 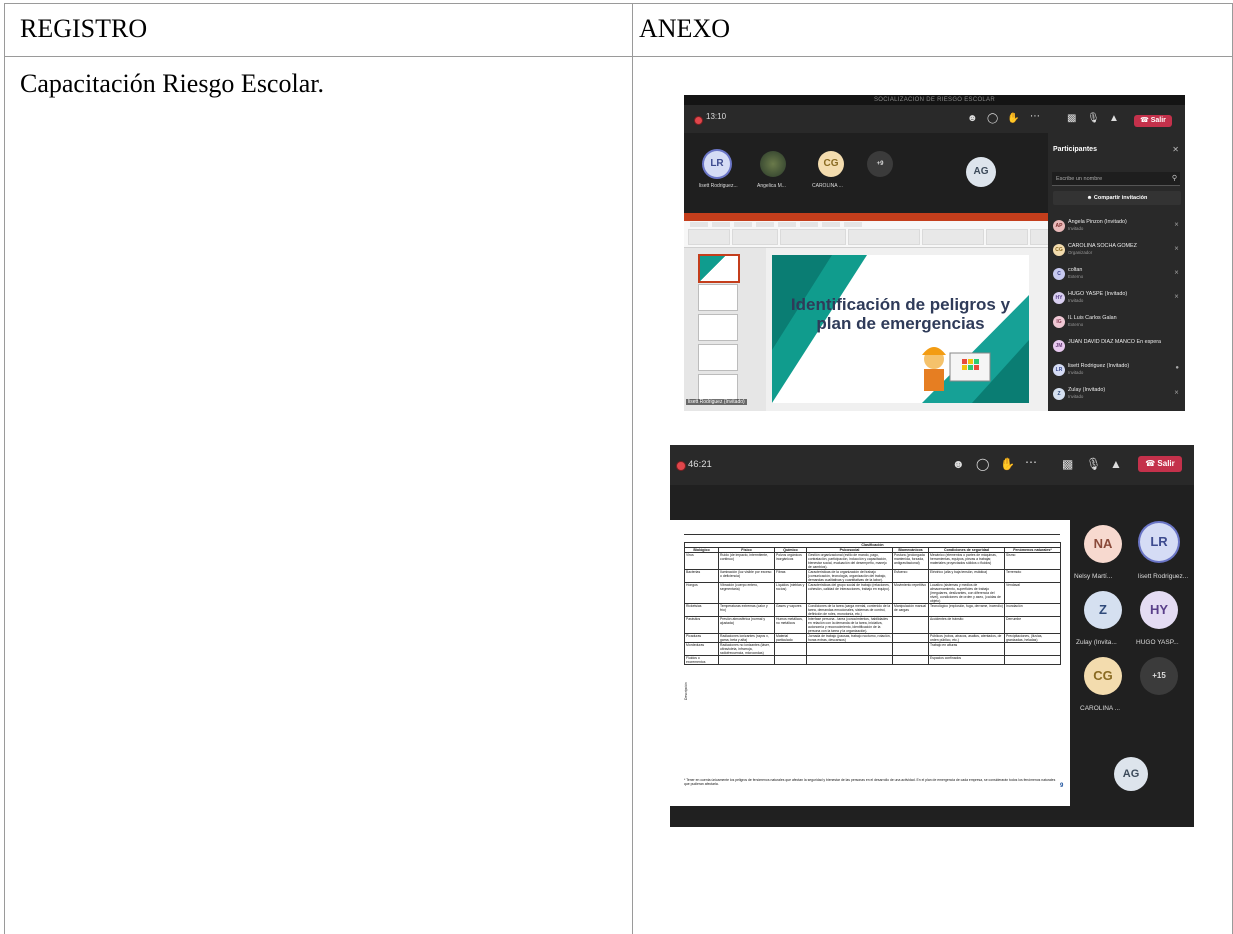 What do you see at coordinates (1075, 270) in the screenshot?
I see `participant-name: coltan` at bounding box center [1075, 270].